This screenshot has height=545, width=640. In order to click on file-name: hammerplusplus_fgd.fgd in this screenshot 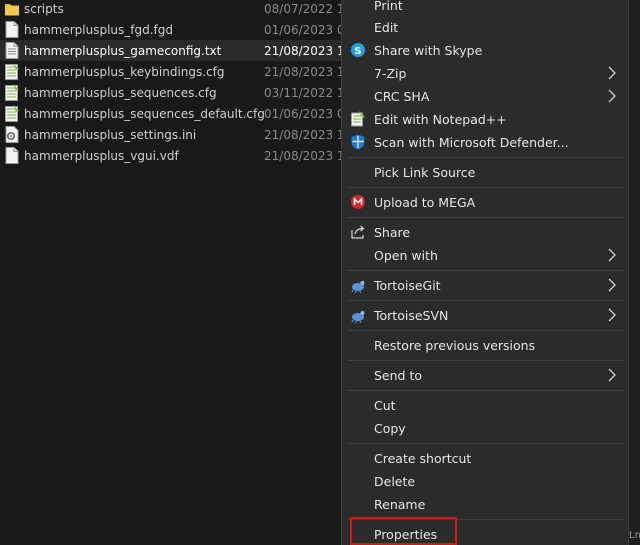, I will do `click(99, 29)`.